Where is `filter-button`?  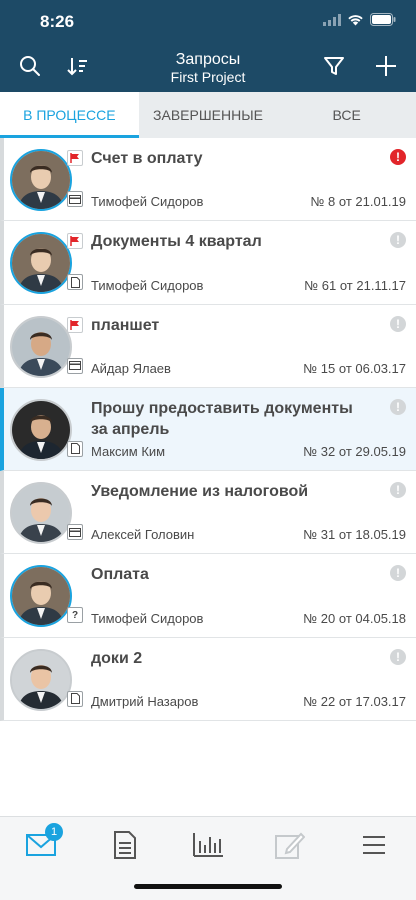
filter-button is located at coordinates (334, 68).